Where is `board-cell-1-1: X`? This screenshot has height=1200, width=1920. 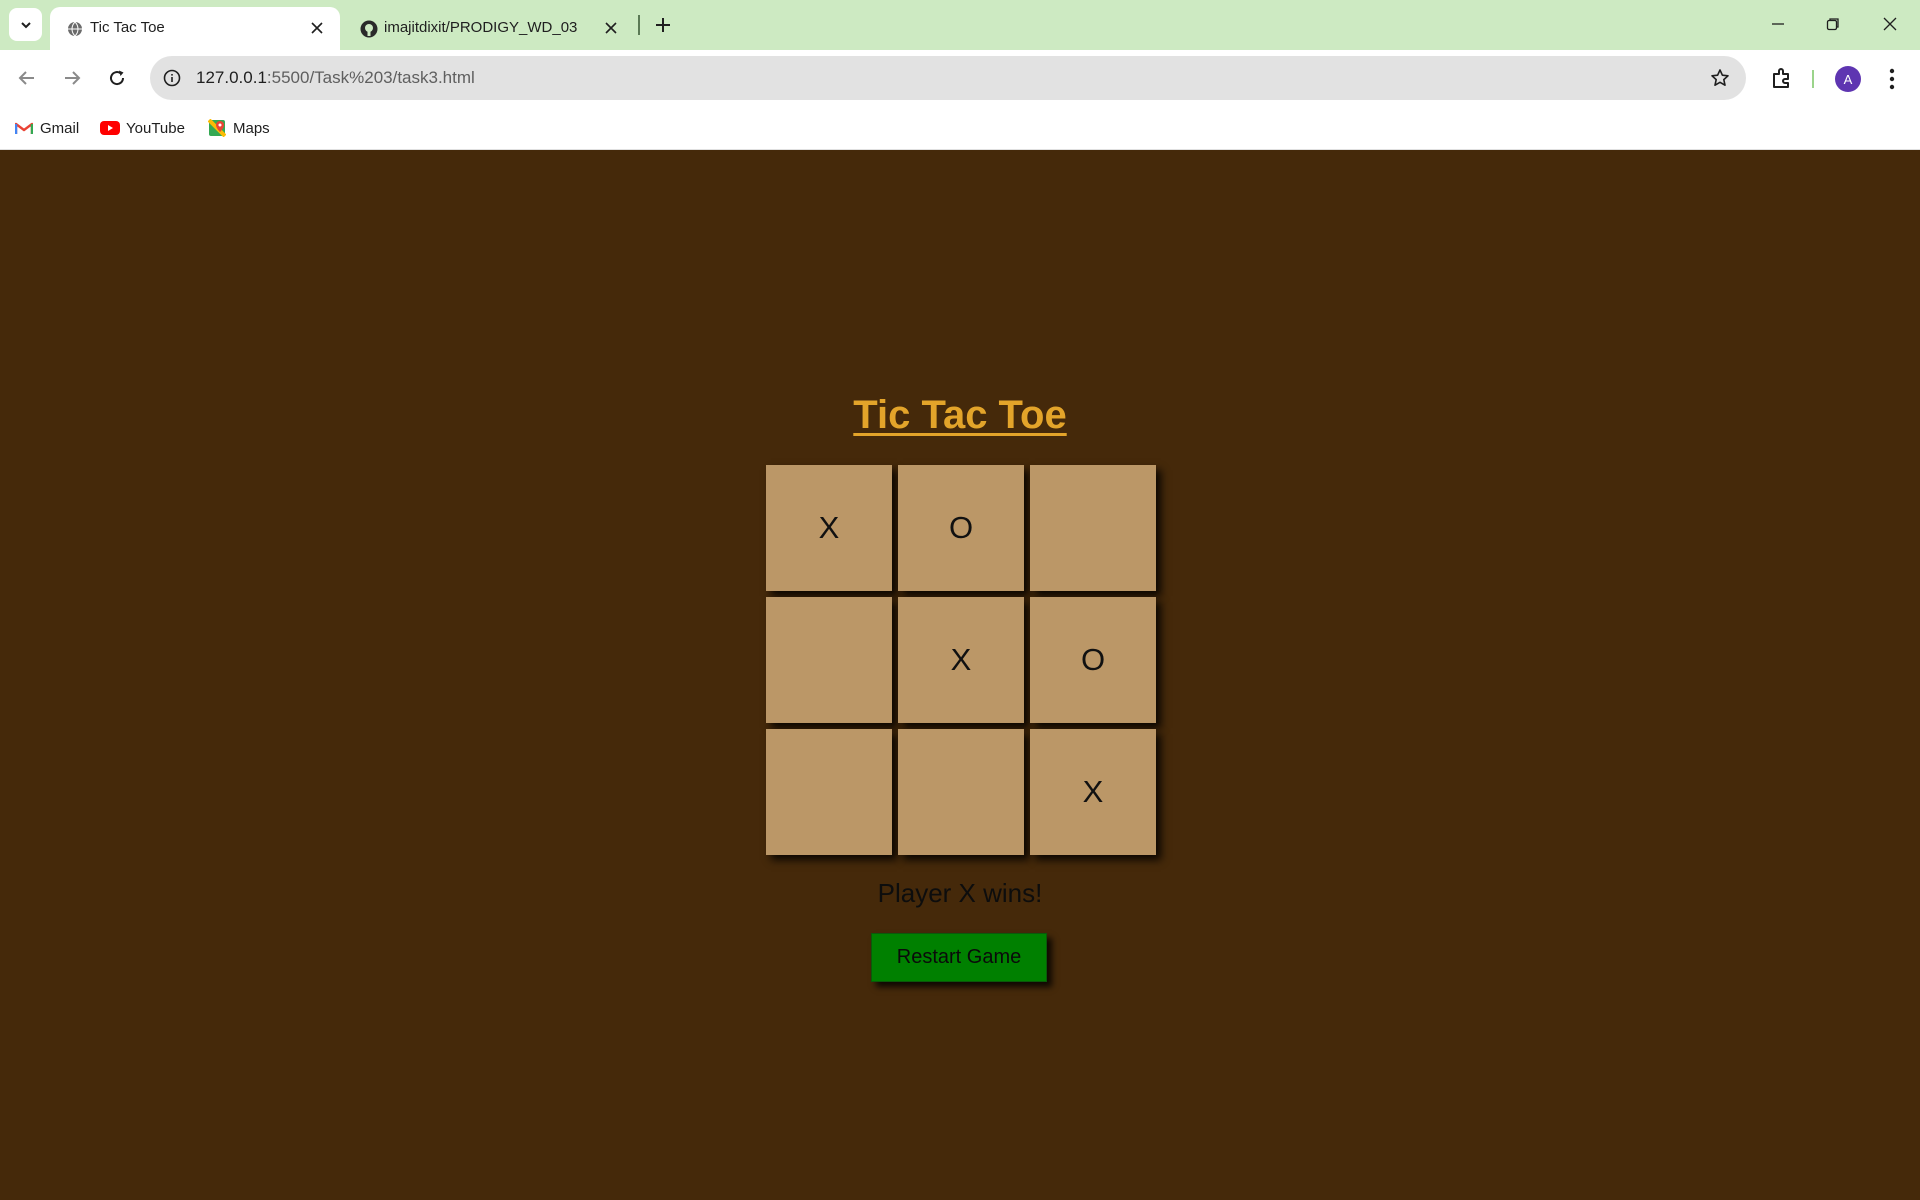 board-cell-1-1: X is located at coordinates (829, 528).